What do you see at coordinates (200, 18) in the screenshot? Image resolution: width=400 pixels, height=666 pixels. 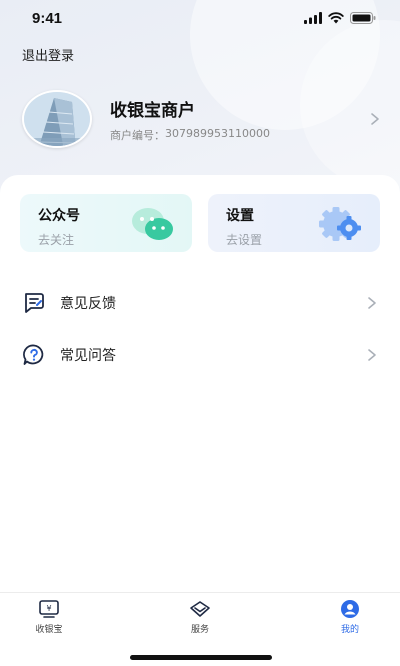 I see `status-bar: 9:41` at bounding box center [200, 18].